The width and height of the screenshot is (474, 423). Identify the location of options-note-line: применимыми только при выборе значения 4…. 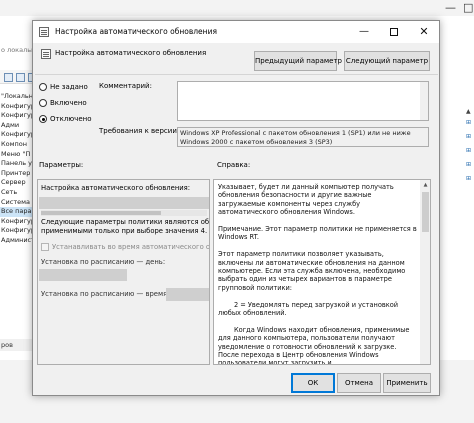
(124, 230).